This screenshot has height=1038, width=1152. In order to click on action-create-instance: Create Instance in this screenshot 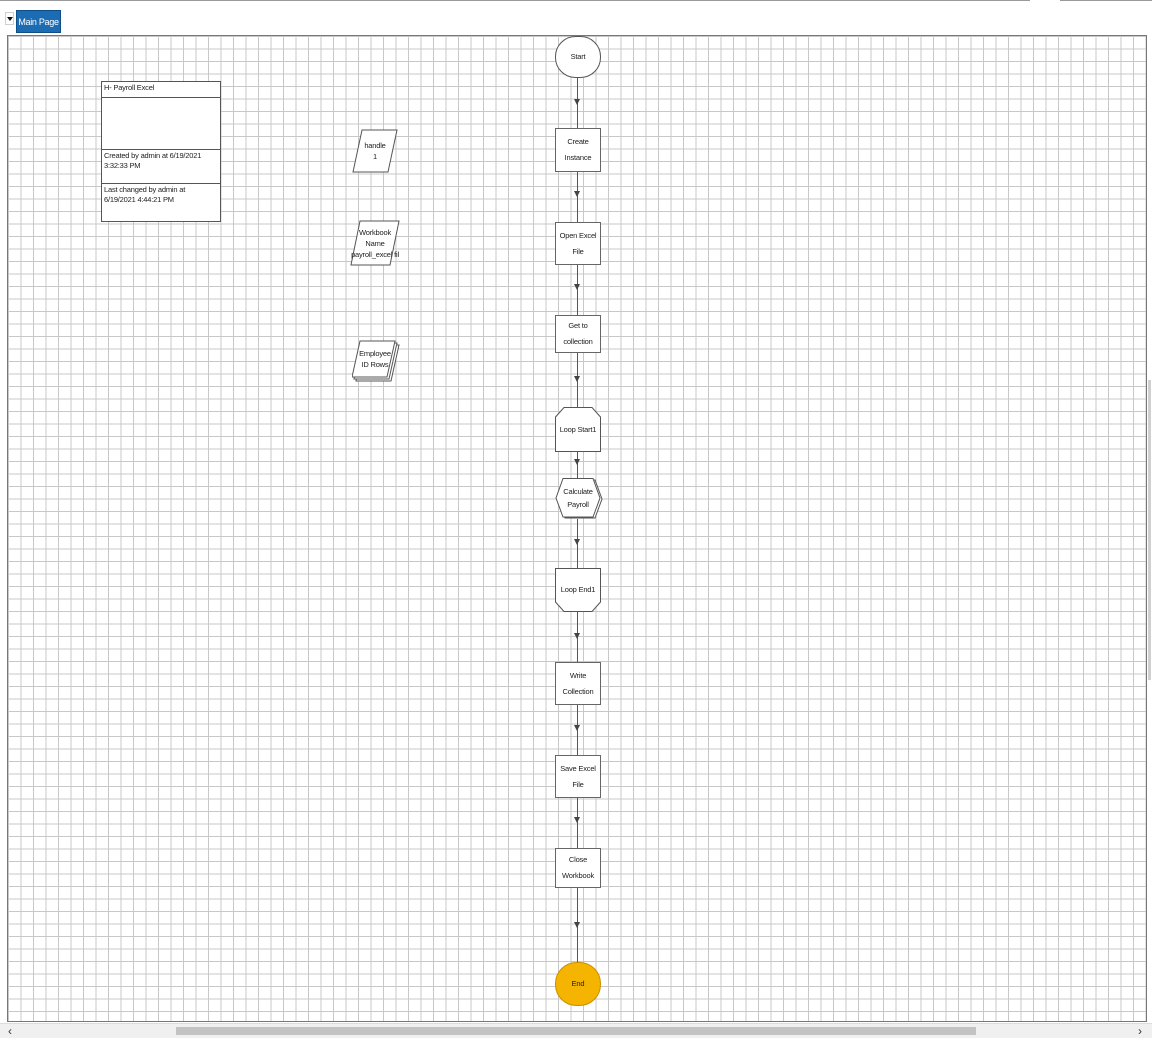, I will do `click(578, 150)`.